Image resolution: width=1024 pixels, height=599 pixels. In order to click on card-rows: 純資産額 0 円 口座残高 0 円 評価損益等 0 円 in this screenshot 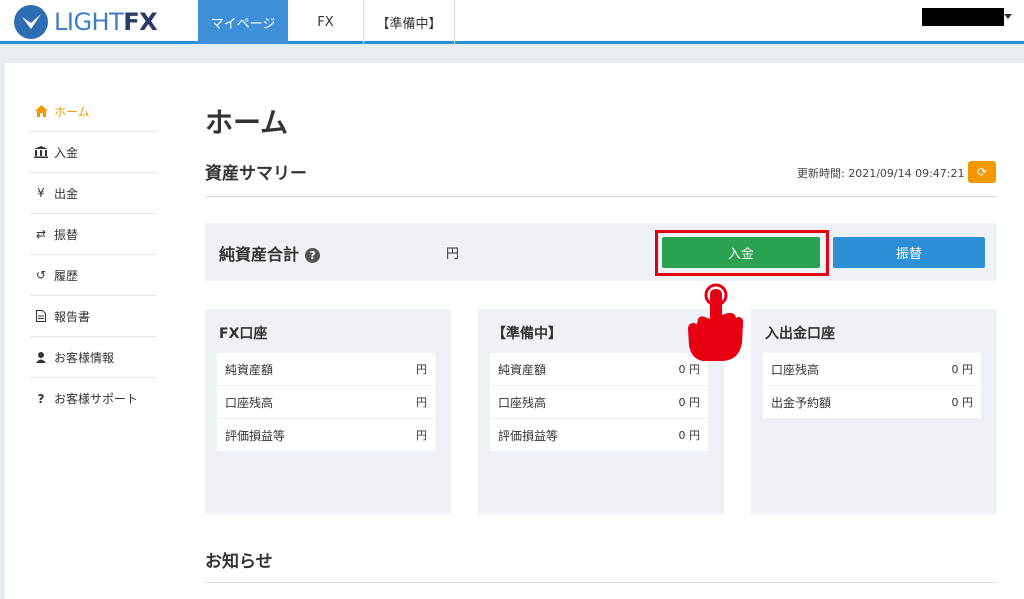, I will do `click(599, 402)`.